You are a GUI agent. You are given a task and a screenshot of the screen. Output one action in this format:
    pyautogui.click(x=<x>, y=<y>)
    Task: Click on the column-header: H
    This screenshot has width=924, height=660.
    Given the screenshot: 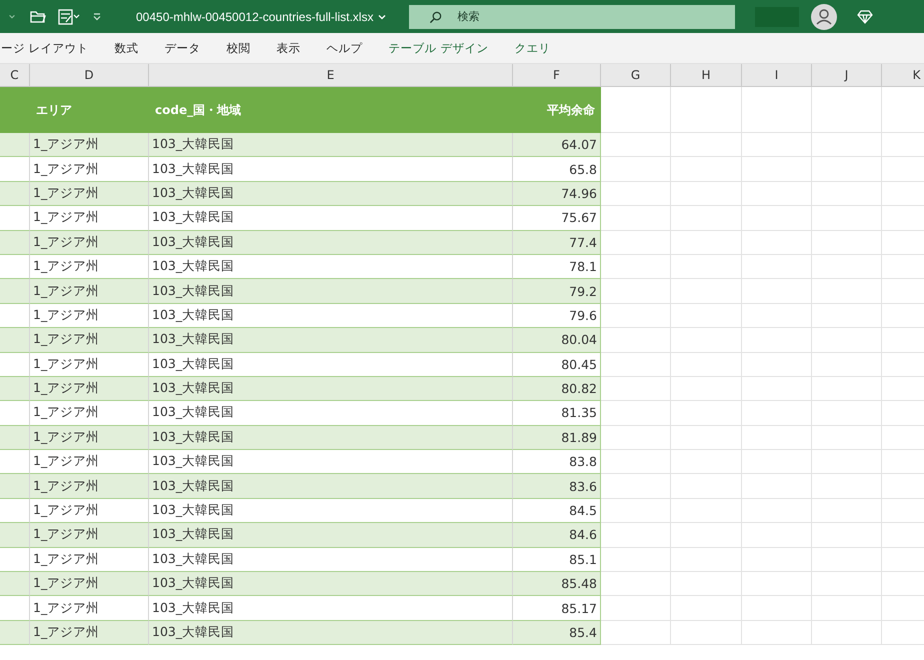 What is the action you would take?
    pyautogui.click(x=706, y=75)
    